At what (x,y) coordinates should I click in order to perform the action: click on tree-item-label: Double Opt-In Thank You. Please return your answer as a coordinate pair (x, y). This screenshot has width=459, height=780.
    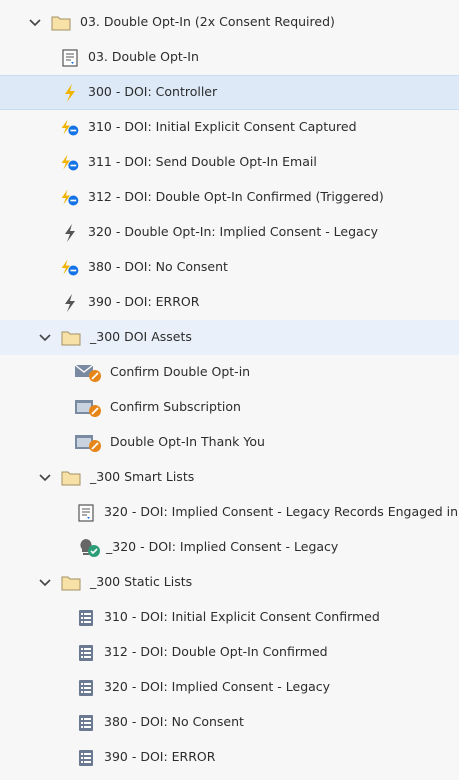
    Looking at the image, I should click on (187, 442).